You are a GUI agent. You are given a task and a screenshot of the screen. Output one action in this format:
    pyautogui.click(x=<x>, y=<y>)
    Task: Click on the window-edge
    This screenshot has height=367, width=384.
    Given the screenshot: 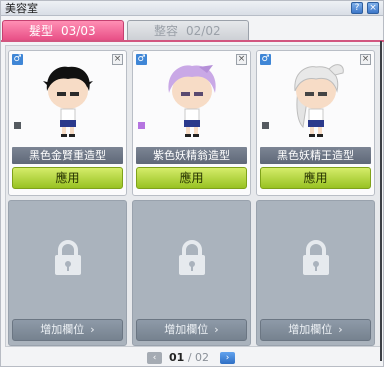 What is the action you would take?
    pyautogui.click(x=381, y=201)
    